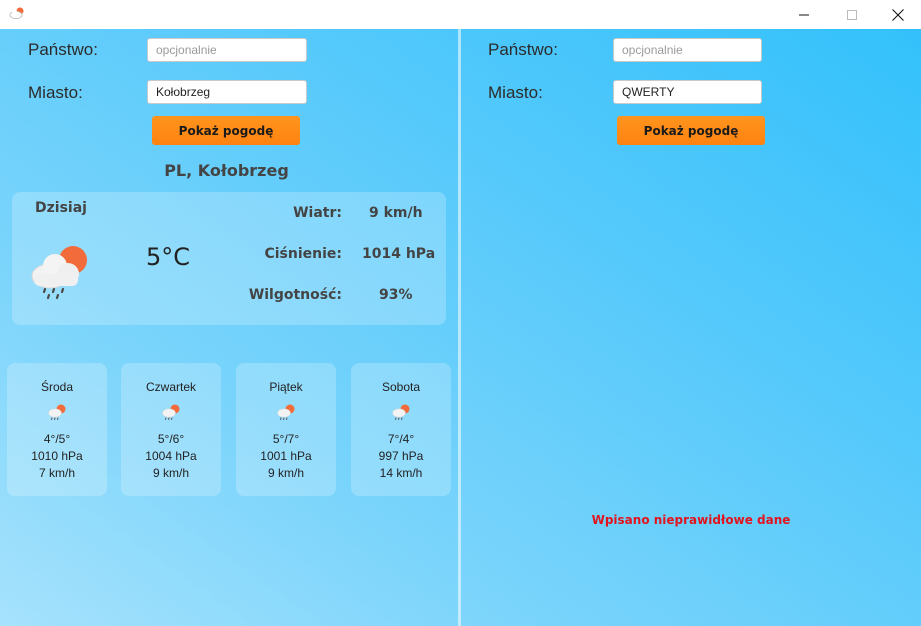  I want to click on forecast-day-card: Sobota 7°/4° 997 hPa 14 km/h, so click(401, 429).